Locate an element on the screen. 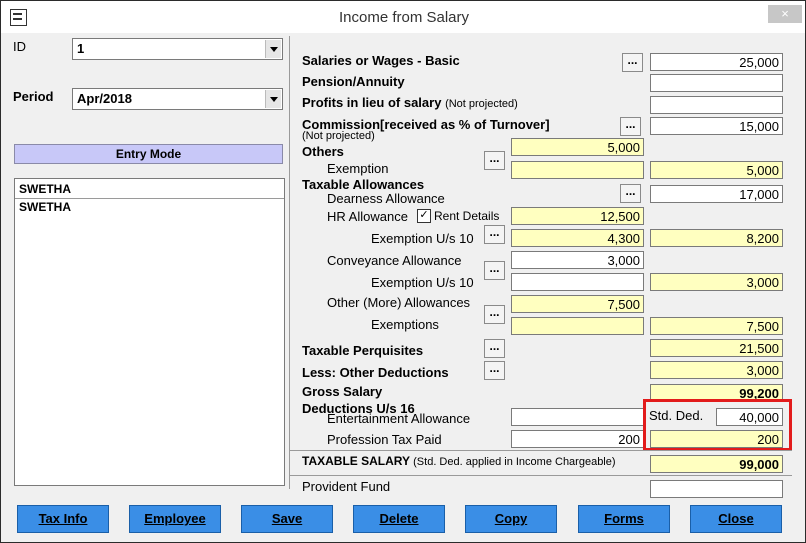  copy-button: Copy is located at coordinates (511, 519).